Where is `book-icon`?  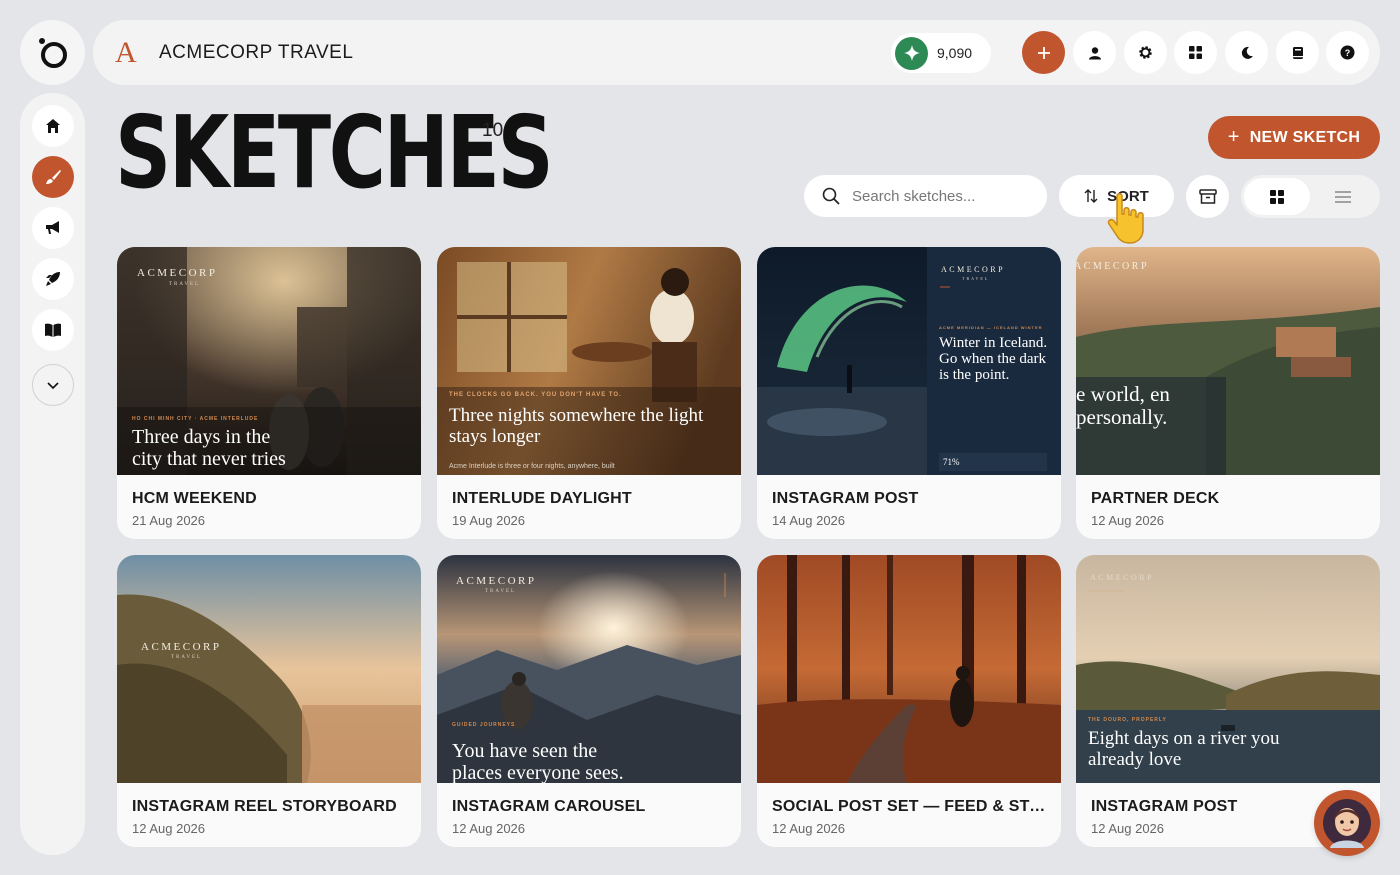
book-icon is located at coordinates (1297, 52).